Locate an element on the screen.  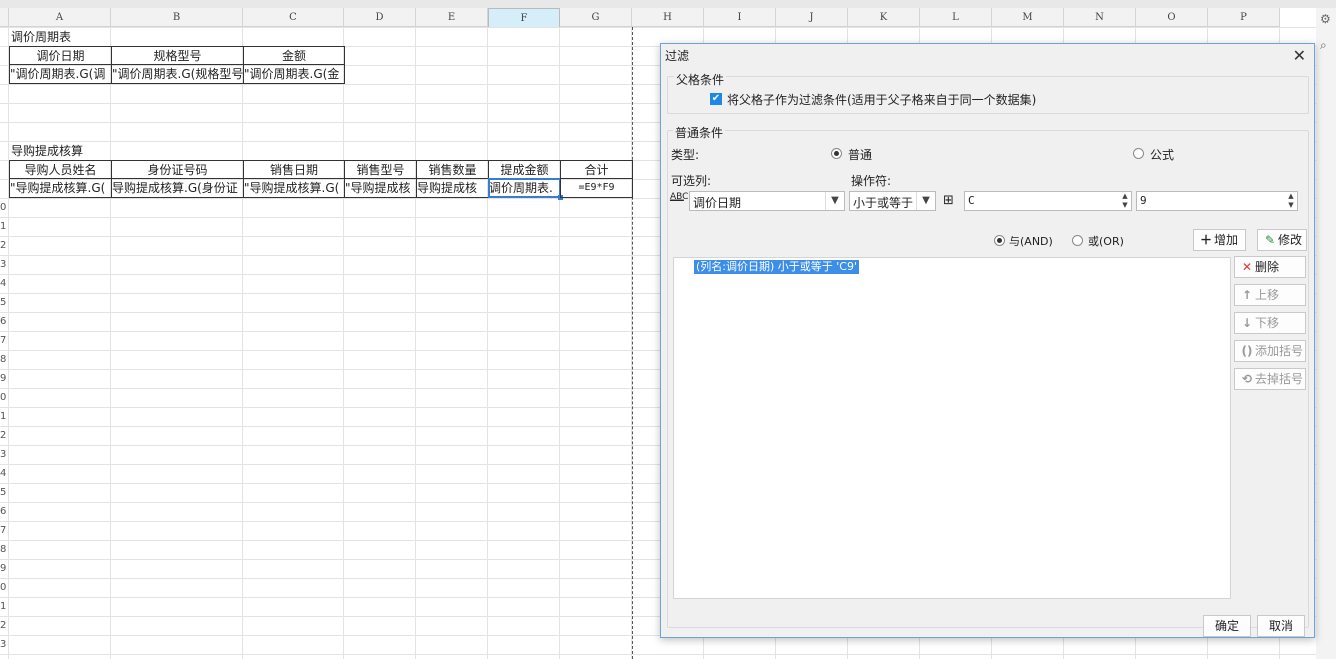
row-number-input: 9 ▲ ▼ is located at coordinates (1217, 201).